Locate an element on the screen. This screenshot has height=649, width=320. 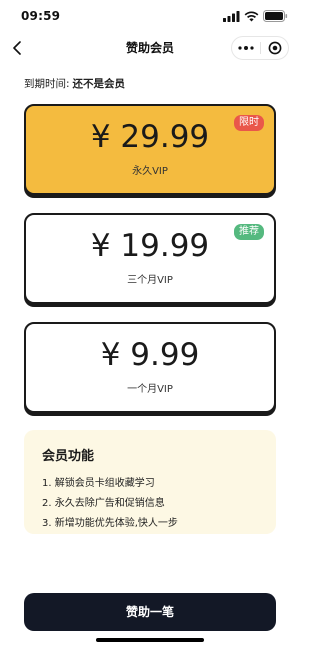
mini-program-capsule is located at coordinates (260, 48).